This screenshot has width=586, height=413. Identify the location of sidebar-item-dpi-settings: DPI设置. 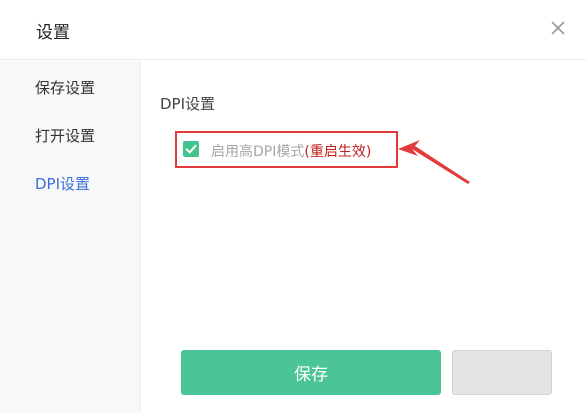
(62, 183).